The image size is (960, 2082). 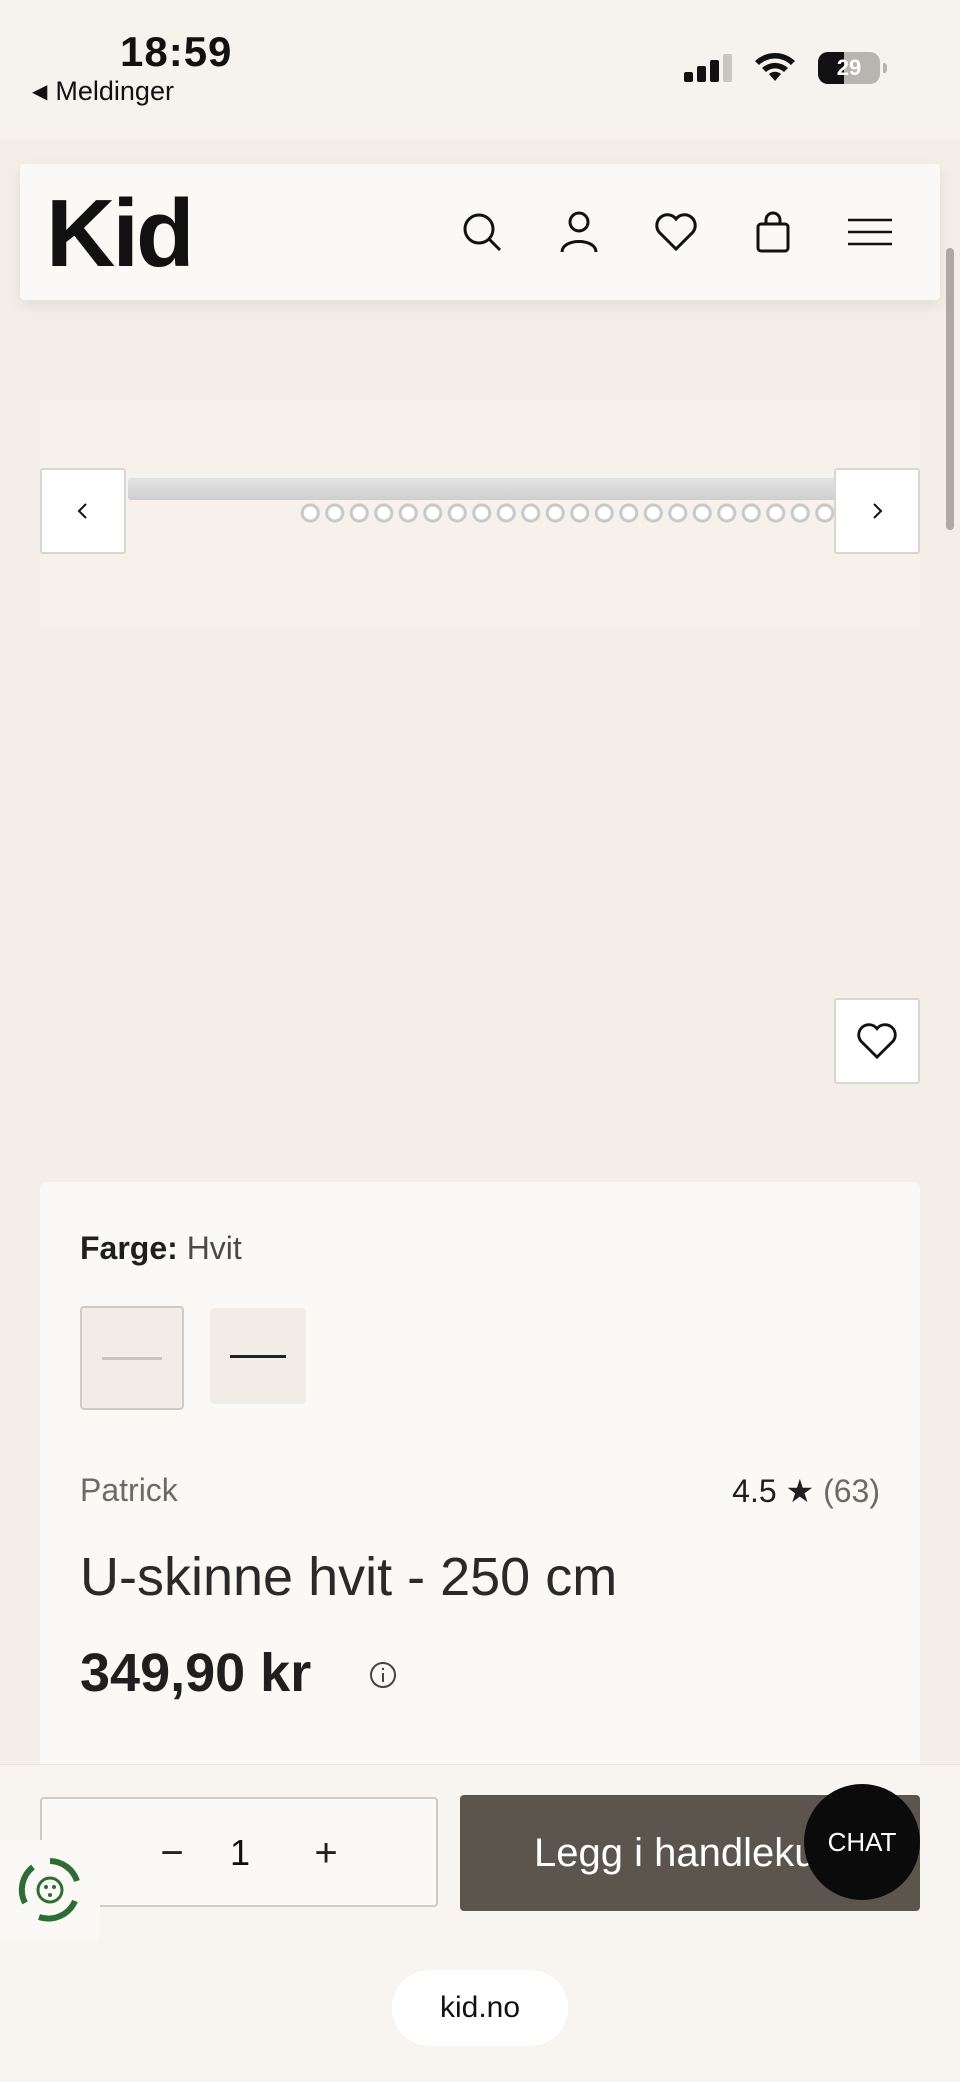 I want to click on review-count: (63), so click(x=851, y=1491).